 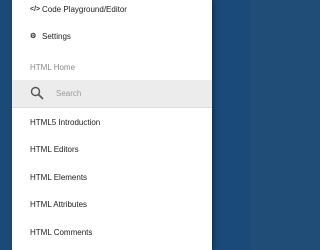 I want to click on backdrop-right, so click(x=231, y=125).